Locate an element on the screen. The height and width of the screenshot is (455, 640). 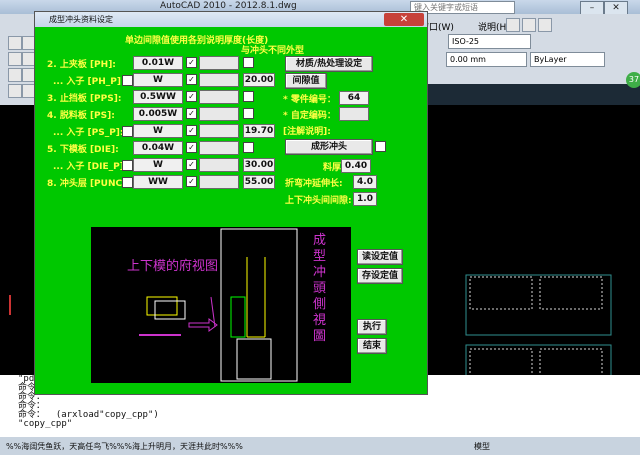
calc-icon is located at coordinates (15, 91).